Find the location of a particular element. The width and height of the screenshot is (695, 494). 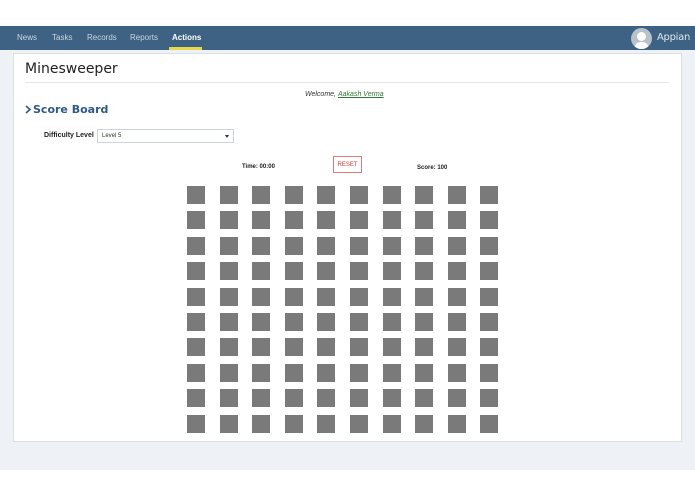

user-name-link: Aakash Verma is located at coordinates (361, 94).